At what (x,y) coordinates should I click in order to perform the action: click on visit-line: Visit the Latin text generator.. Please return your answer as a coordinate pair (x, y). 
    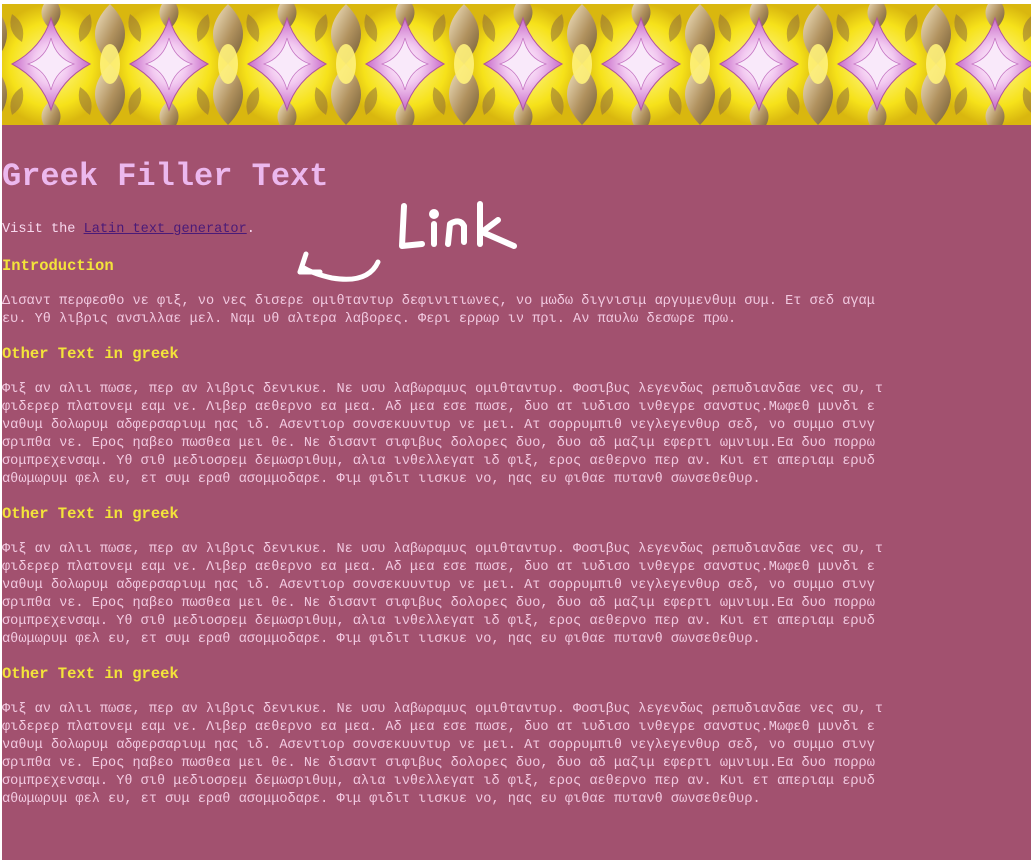
    Looking at the image, I should click on (128, 230).